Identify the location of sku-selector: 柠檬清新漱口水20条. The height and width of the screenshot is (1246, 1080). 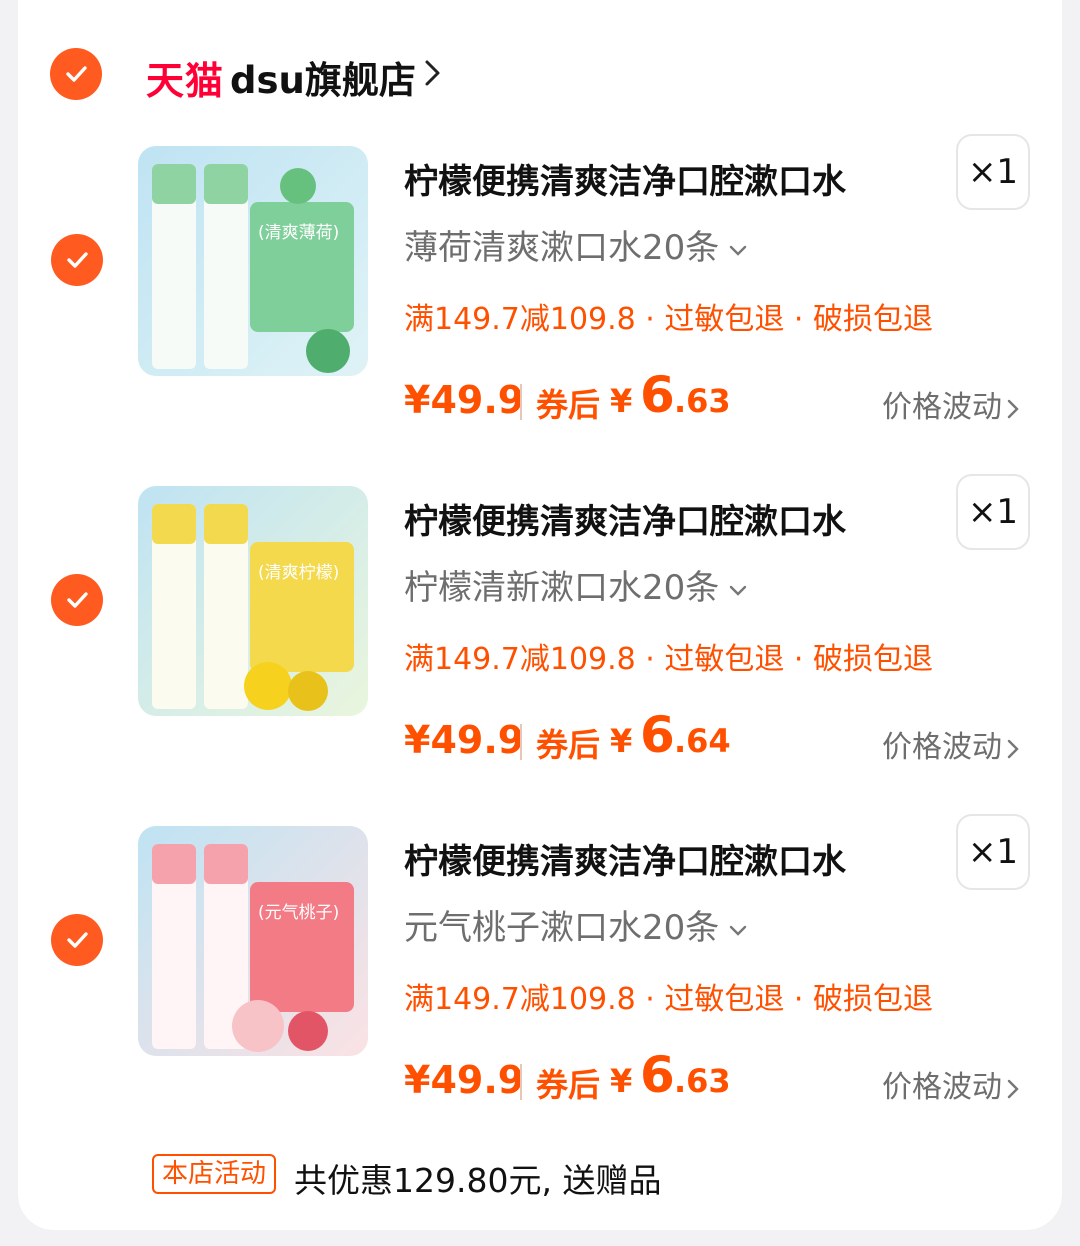
(576, 584).